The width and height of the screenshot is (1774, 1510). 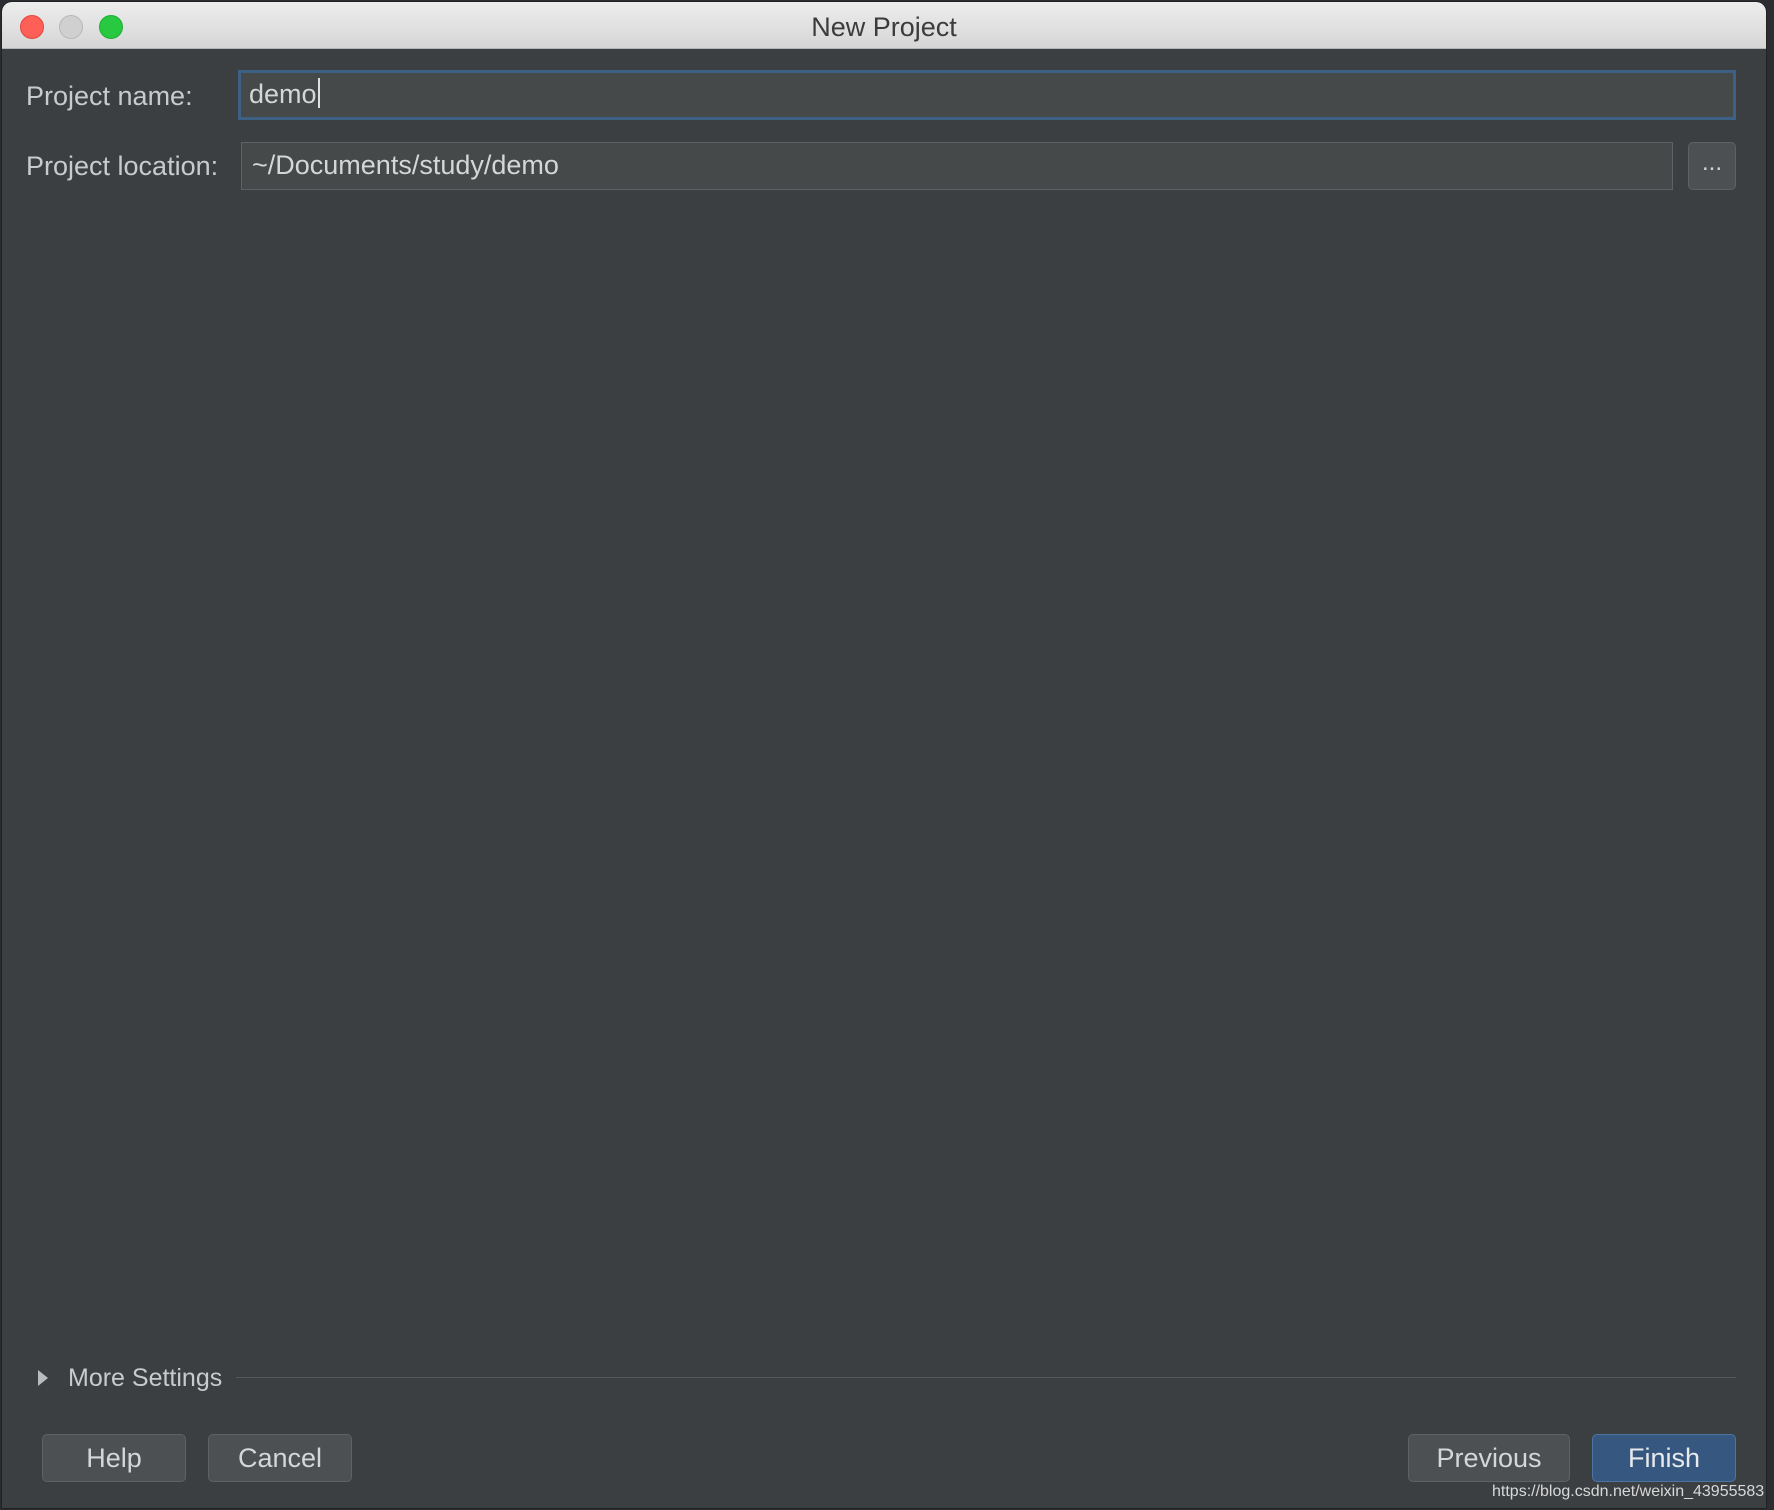 I want to click on project-location-value: ~/Documents/study/demo, so click(x=405, y=165).